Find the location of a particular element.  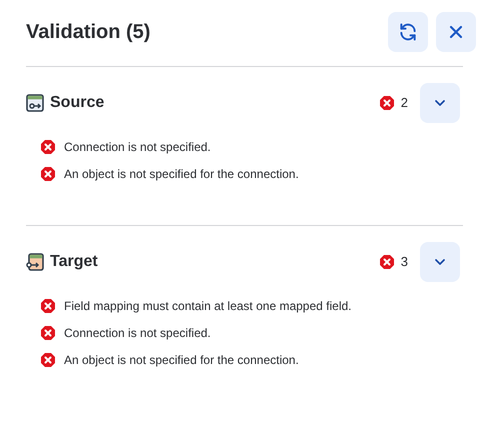

refresh-button is located at coordinates (408, 32).